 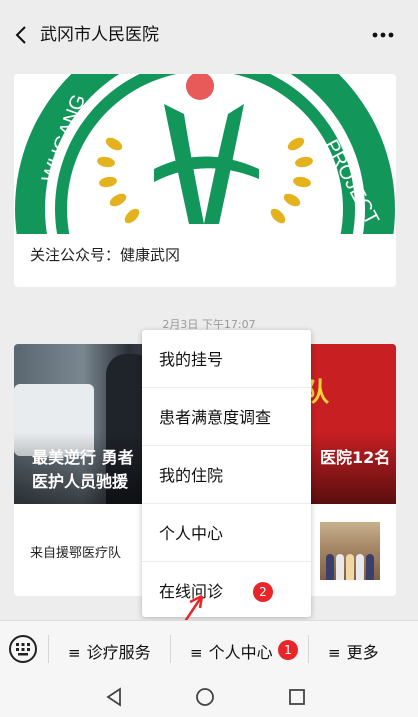 I want to click on submenu-item-my-registration: 我的挂号, so click(x=226, y=359).